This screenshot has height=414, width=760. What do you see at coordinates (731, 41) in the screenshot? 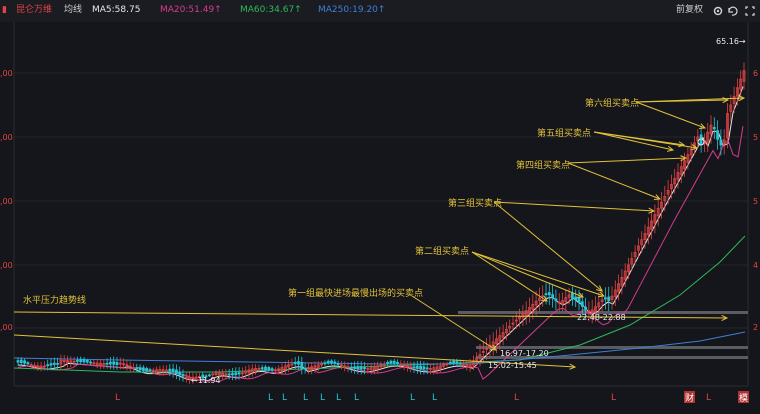
I see `high-price-label: 65.16→` at bounding box center [731, 41].